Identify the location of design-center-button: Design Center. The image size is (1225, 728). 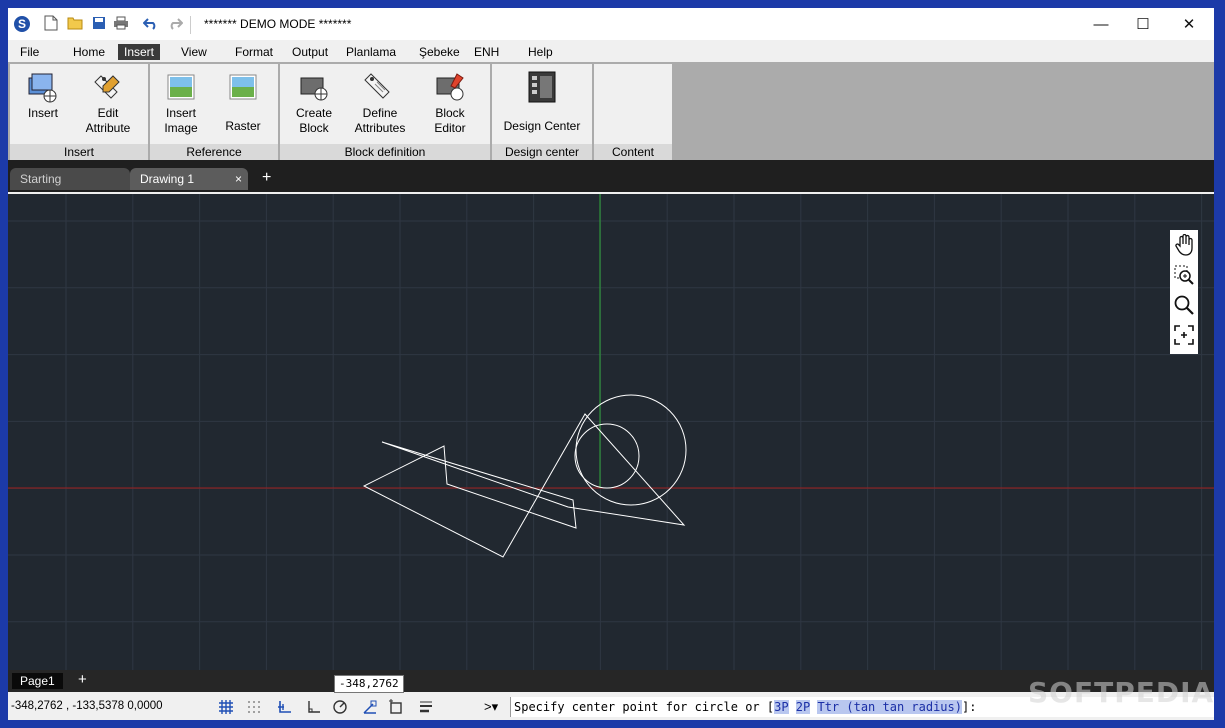
(542, 99).